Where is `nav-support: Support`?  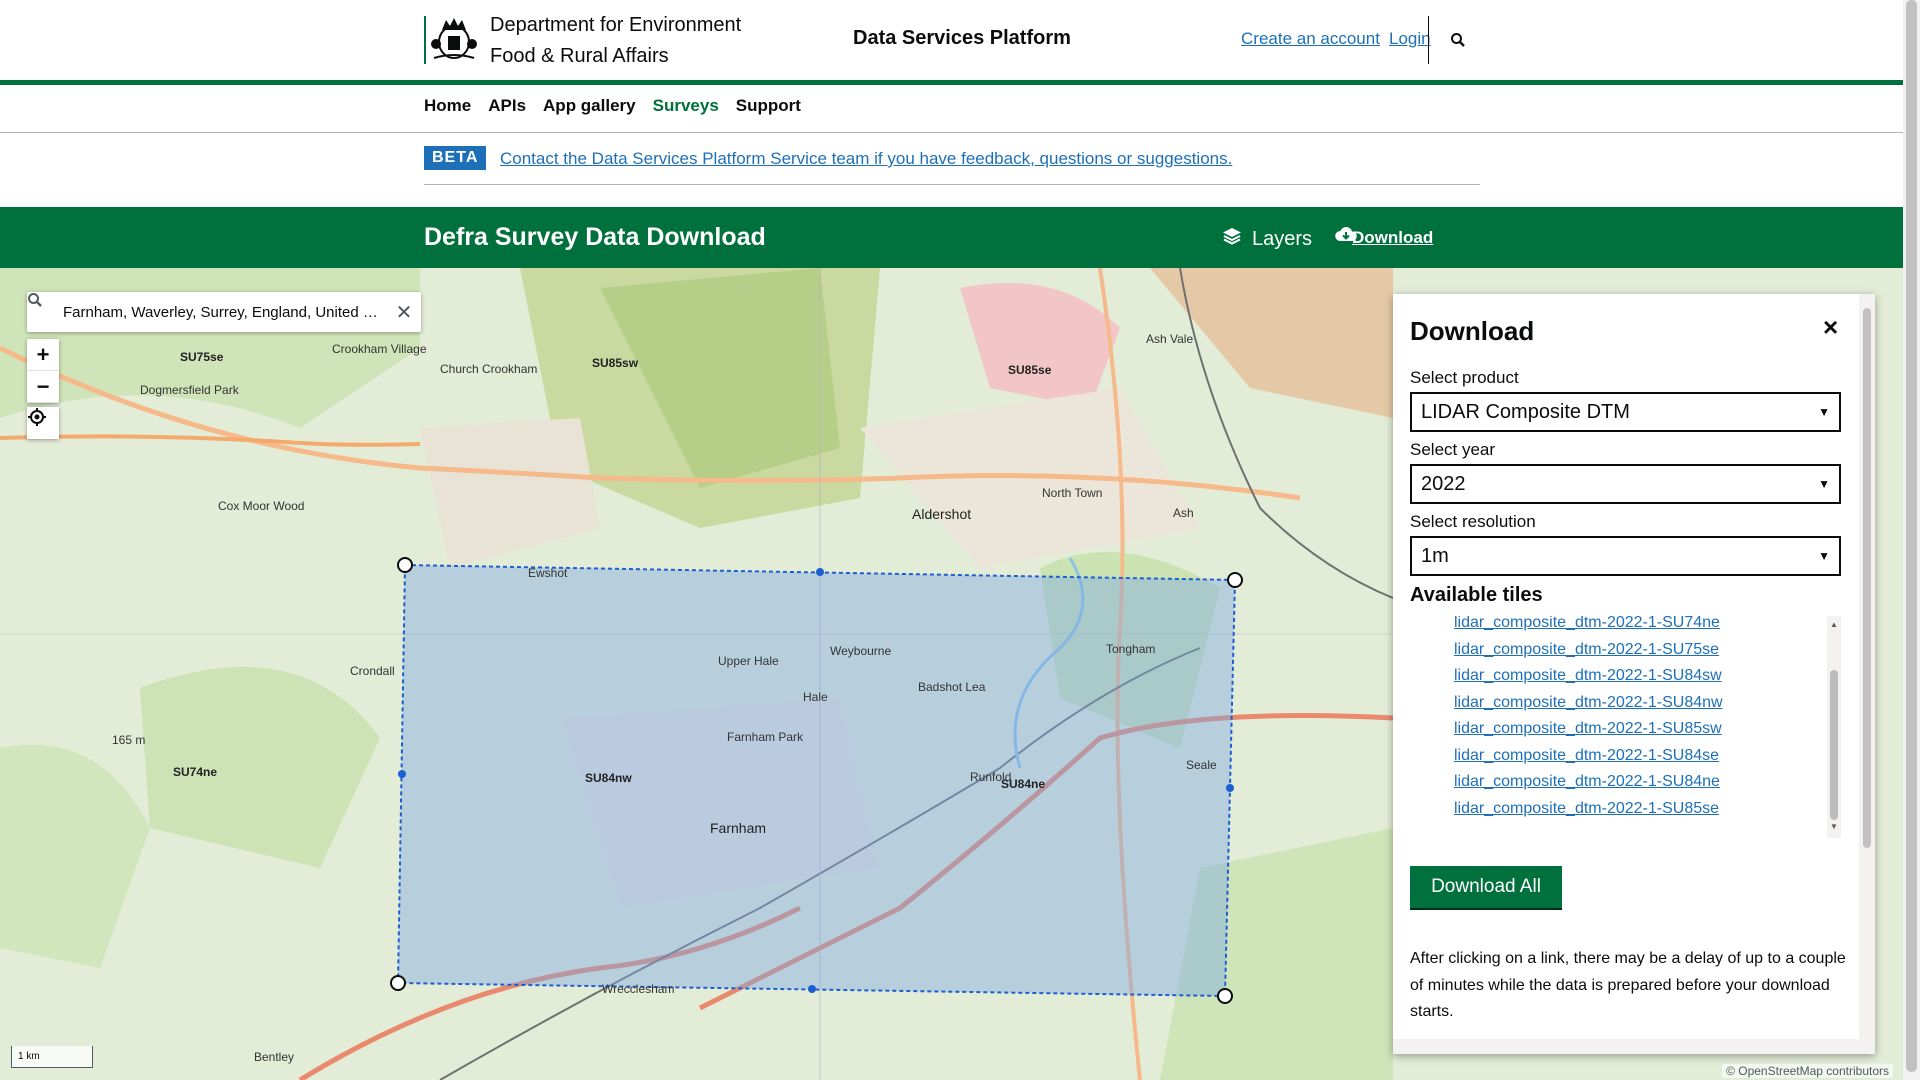
nav-support: Support is located at coordinates (768, 106).